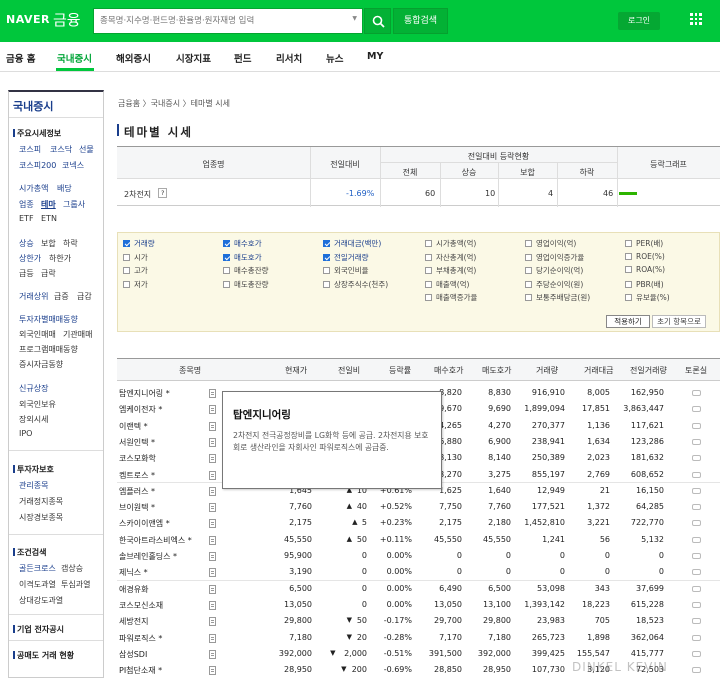 This screenshot has height=678, width=720. Describe the element at coordinates (133, 621) in the screenshot. I see `stock-name-cell: 세방전지` at that location.